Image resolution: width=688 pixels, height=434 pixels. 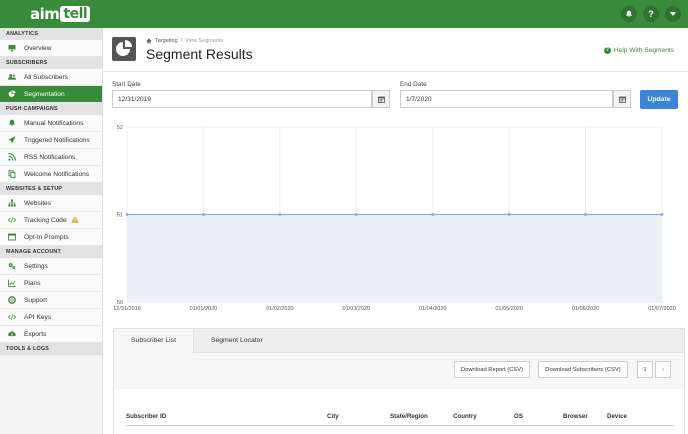 What do you see at coordinates (51, 189) in the screenshot?
I see `sidebar-section-websites-setup: WEBSITES & SETUP` at bounding box center [51, 189].